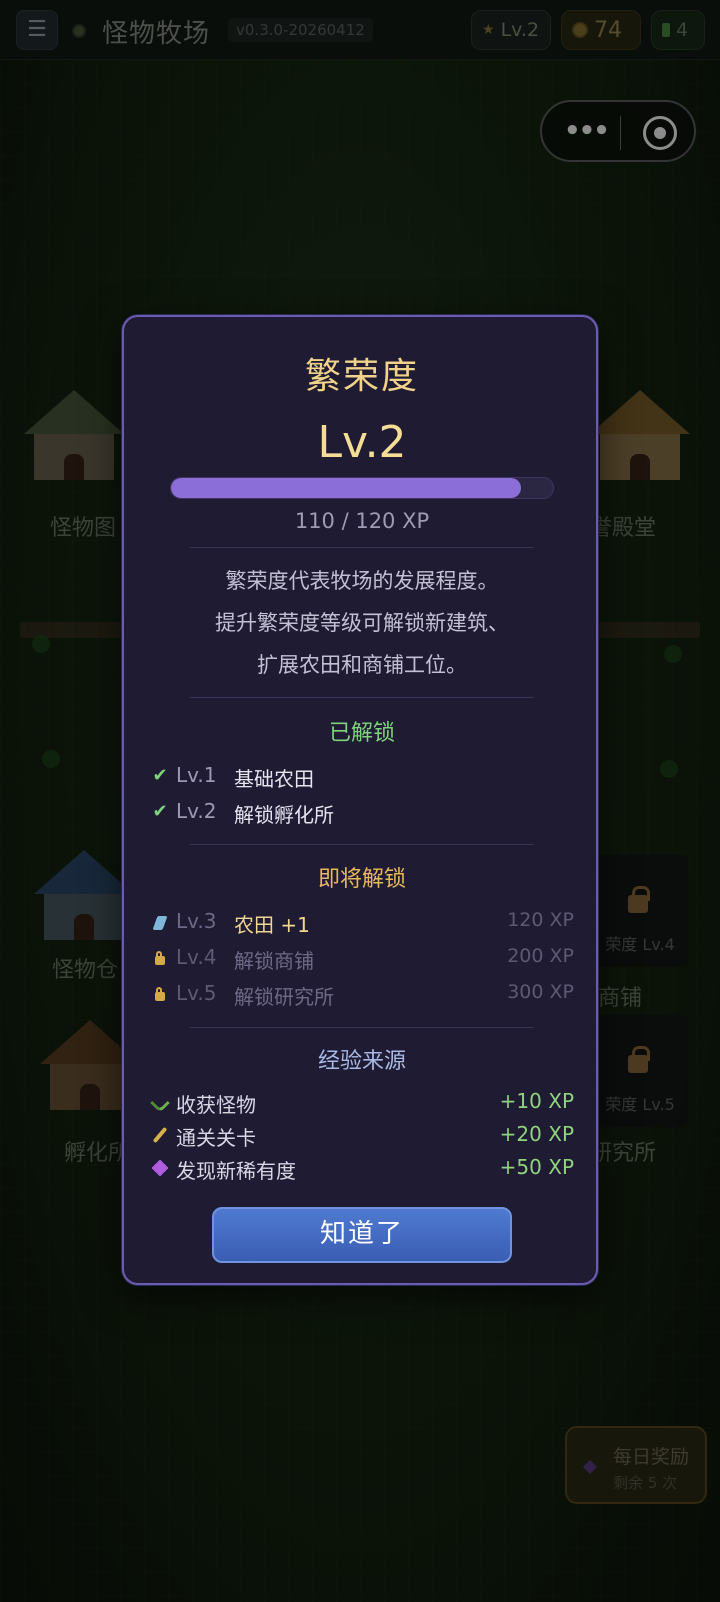  What do you see at coordinates (196, 993) in the screenshot?
I see `upcoming-level: Lv.5` at bounding box center [196, 993].